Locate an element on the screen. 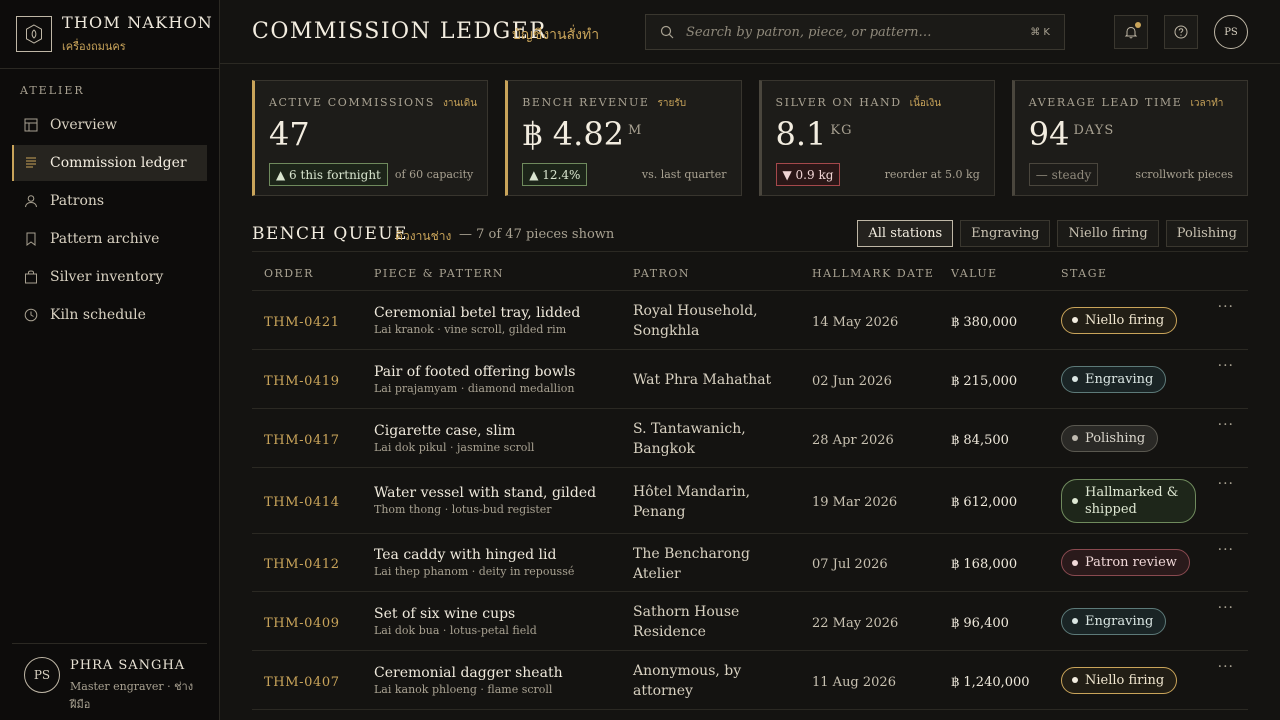 This screenshot has height=720, width=1280. piece-pattern: Lai kranok · vine scroll, gilded rim is located at coordinates (470, 329).